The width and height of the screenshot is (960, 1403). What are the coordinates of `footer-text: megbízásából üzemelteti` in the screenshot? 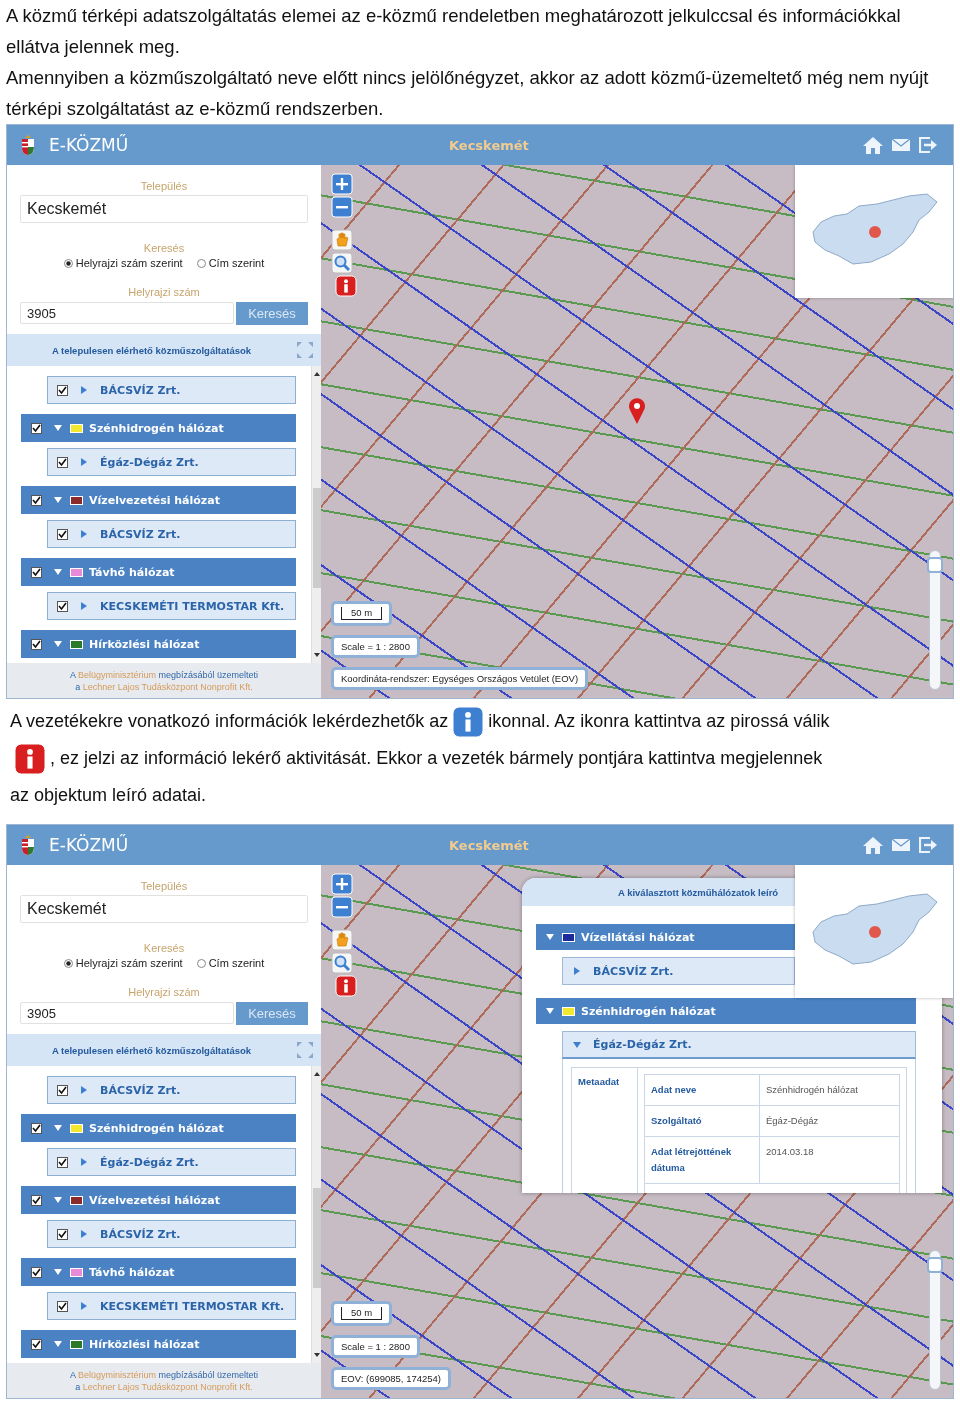 It's located at (208, 1374).